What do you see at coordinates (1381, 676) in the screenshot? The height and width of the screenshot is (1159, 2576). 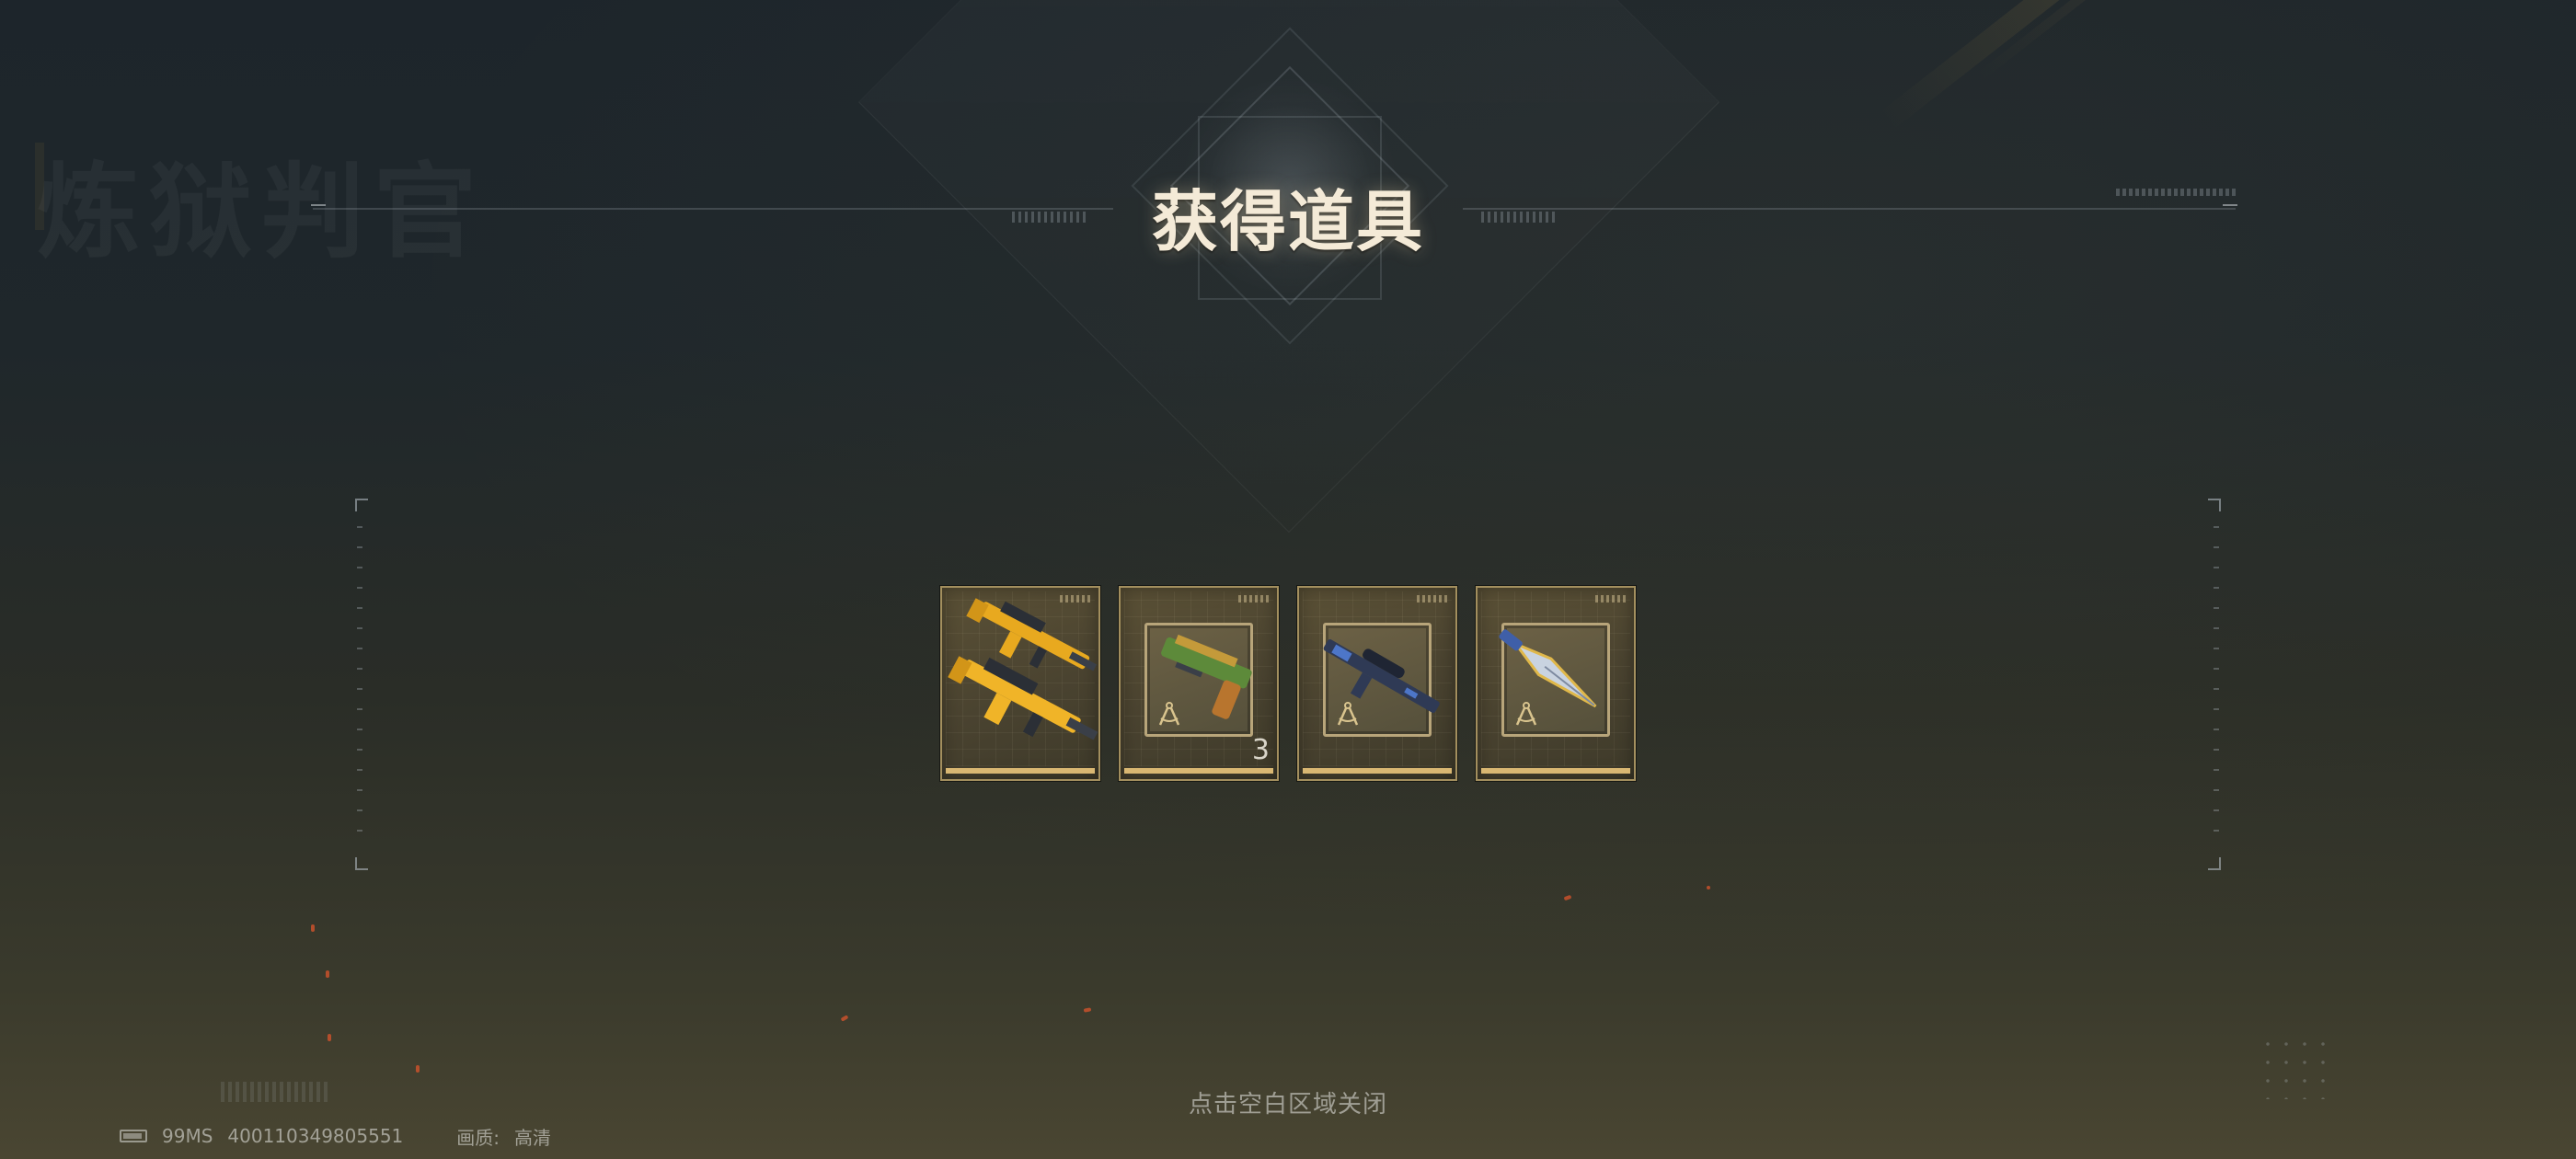 I see `sniper-rifle-icon` at bounding box center [1381, 676].